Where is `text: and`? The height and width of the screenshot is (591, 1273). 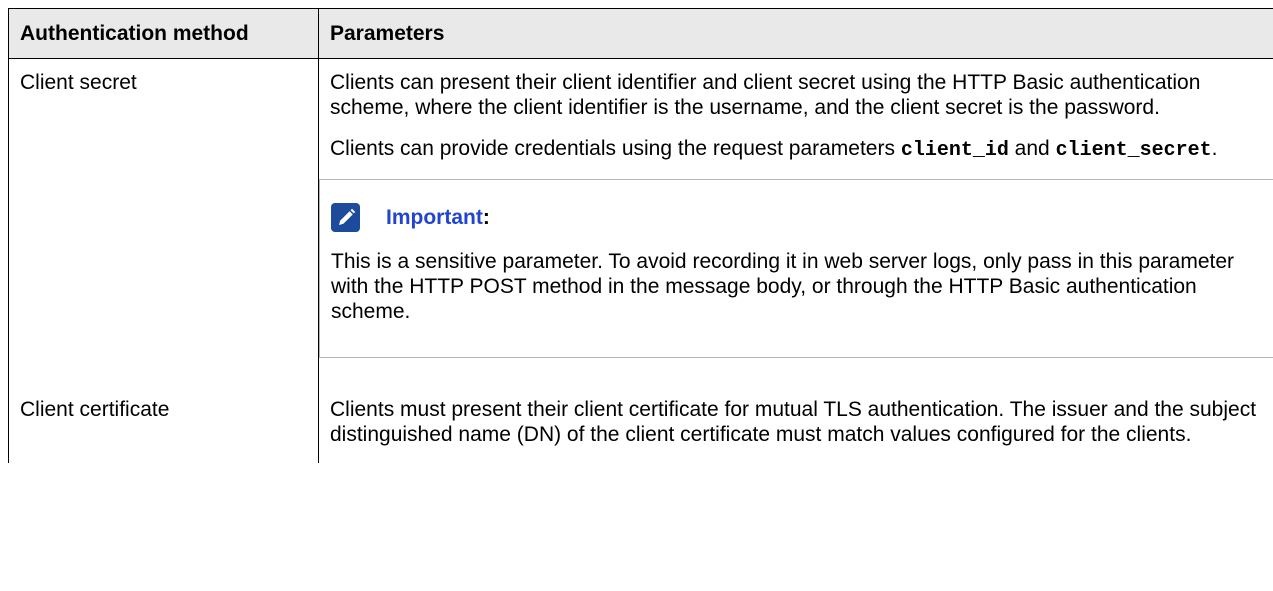 text: and is located at coordinates (1032, 148).